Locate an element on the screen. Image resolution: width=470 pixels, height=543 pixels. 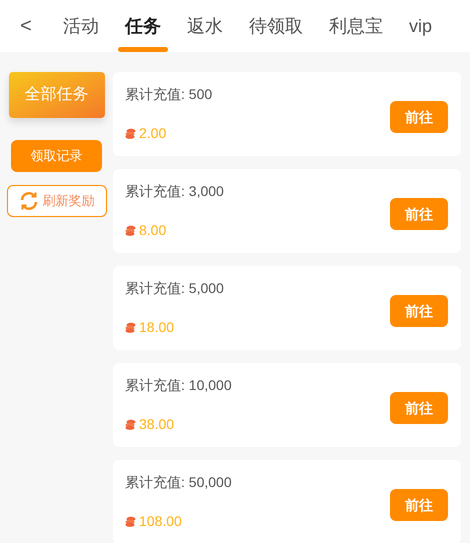
task-title: 累计充值: 50,000 is located at coordinates (178, 482).